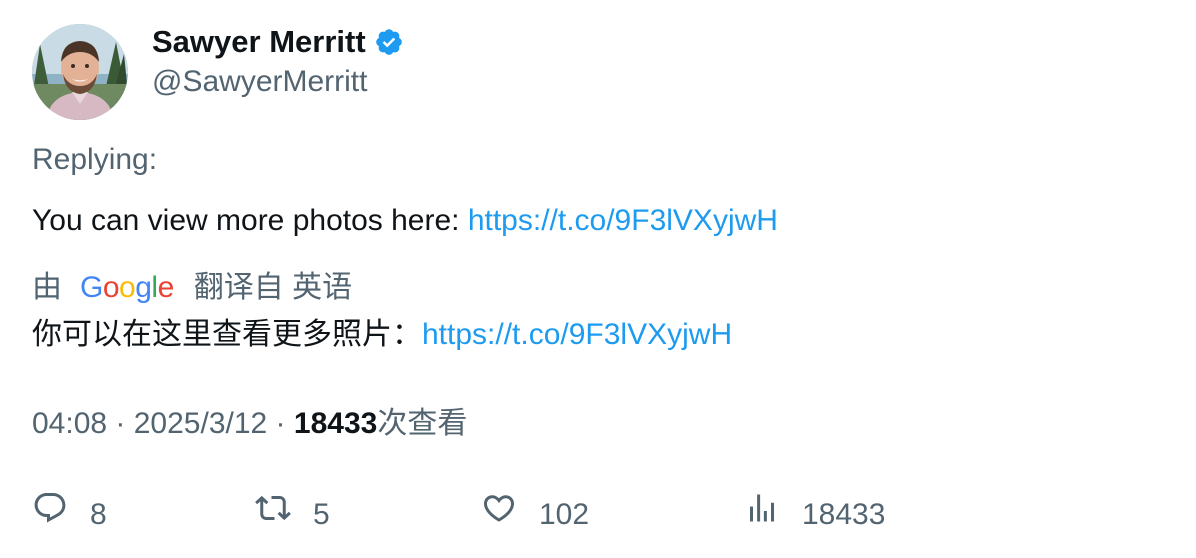 The width and height of the screenshot is (1196, 558). What do you see at coordinates (95, 159) in the screenshot?
I see `replying-label: Replying:` at bounding box center [95, 159].